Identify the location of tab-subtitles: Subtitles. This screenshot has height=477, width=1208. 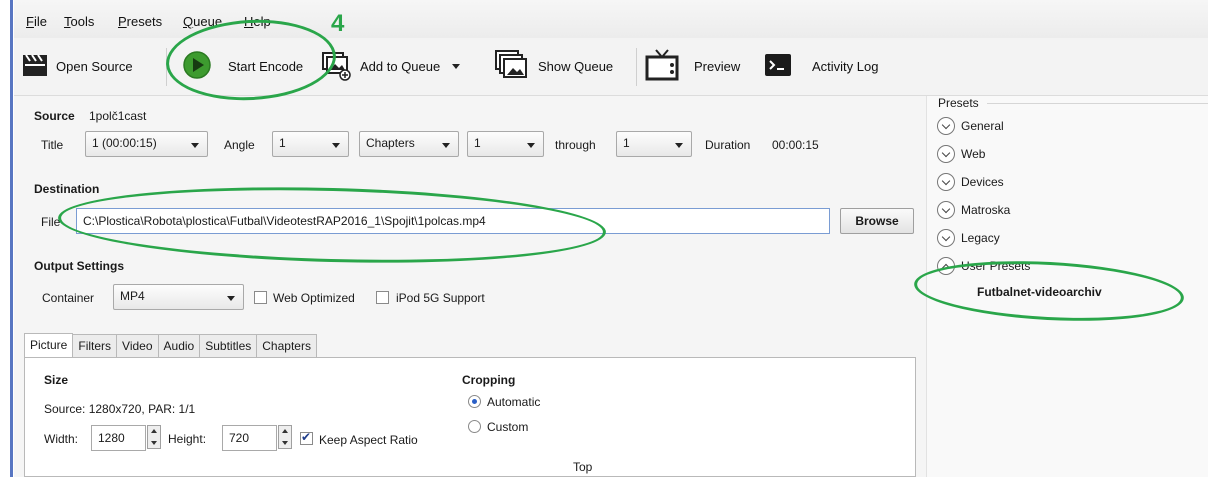
(228, 346).